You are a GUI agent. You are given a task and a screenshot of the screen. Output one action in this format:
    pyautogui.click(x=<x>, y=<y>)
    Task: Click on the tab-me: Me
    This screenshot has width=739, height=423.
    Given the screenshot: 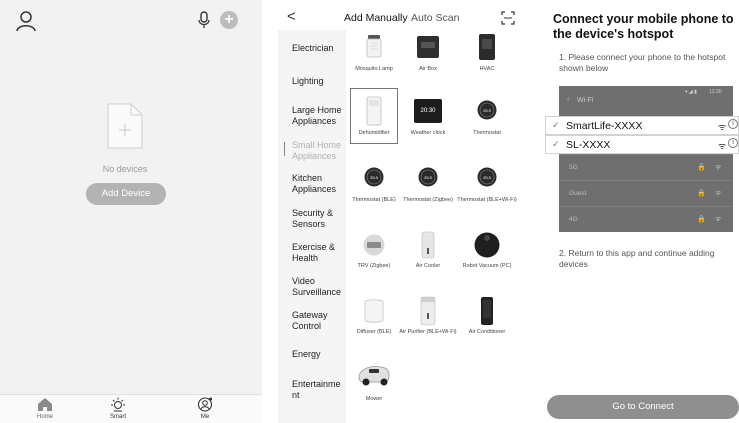 What is the action you would take?
    pyautogui.click(x=205, y=409)
    